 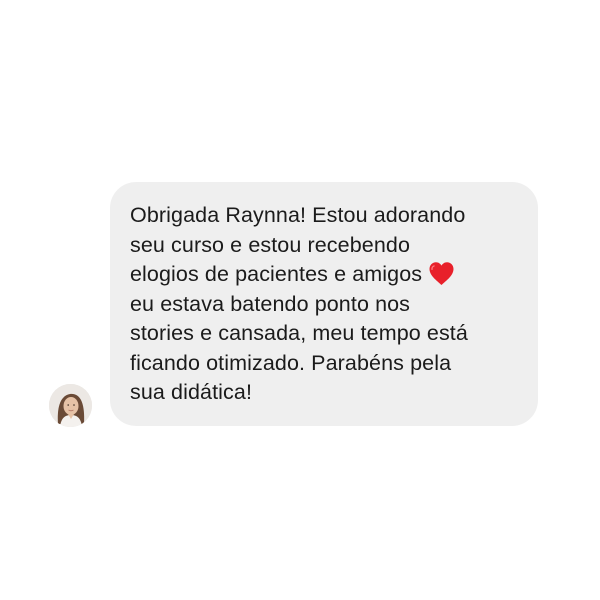 I want to click on message-line: ficando otimizado. Parabéns pela, so click(x=291, y=362).